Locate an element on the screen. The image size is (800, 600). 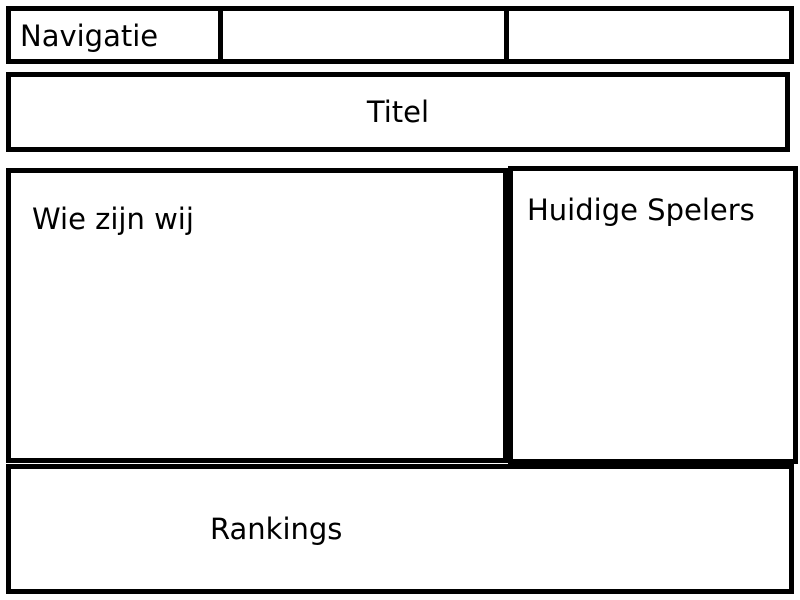
title-section: Titel is located at coordinates (398, 112).